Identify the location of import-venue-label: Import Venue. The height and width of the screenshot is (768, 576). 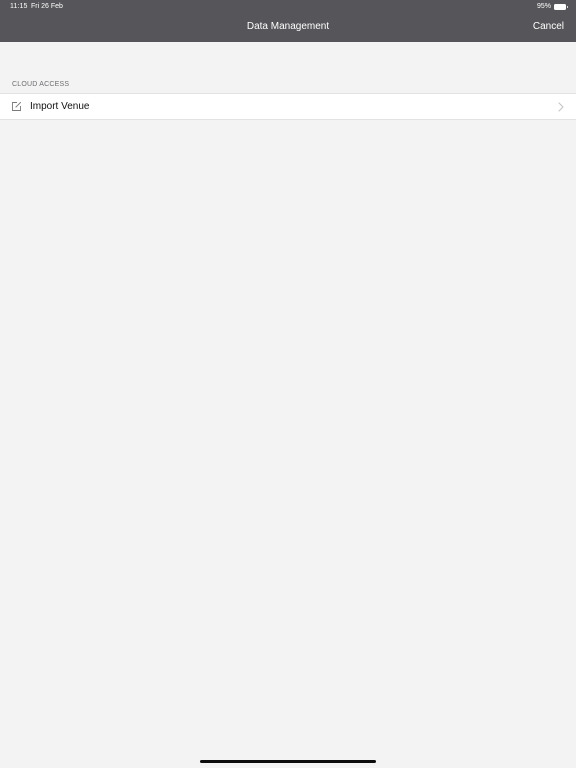
(60, 106).